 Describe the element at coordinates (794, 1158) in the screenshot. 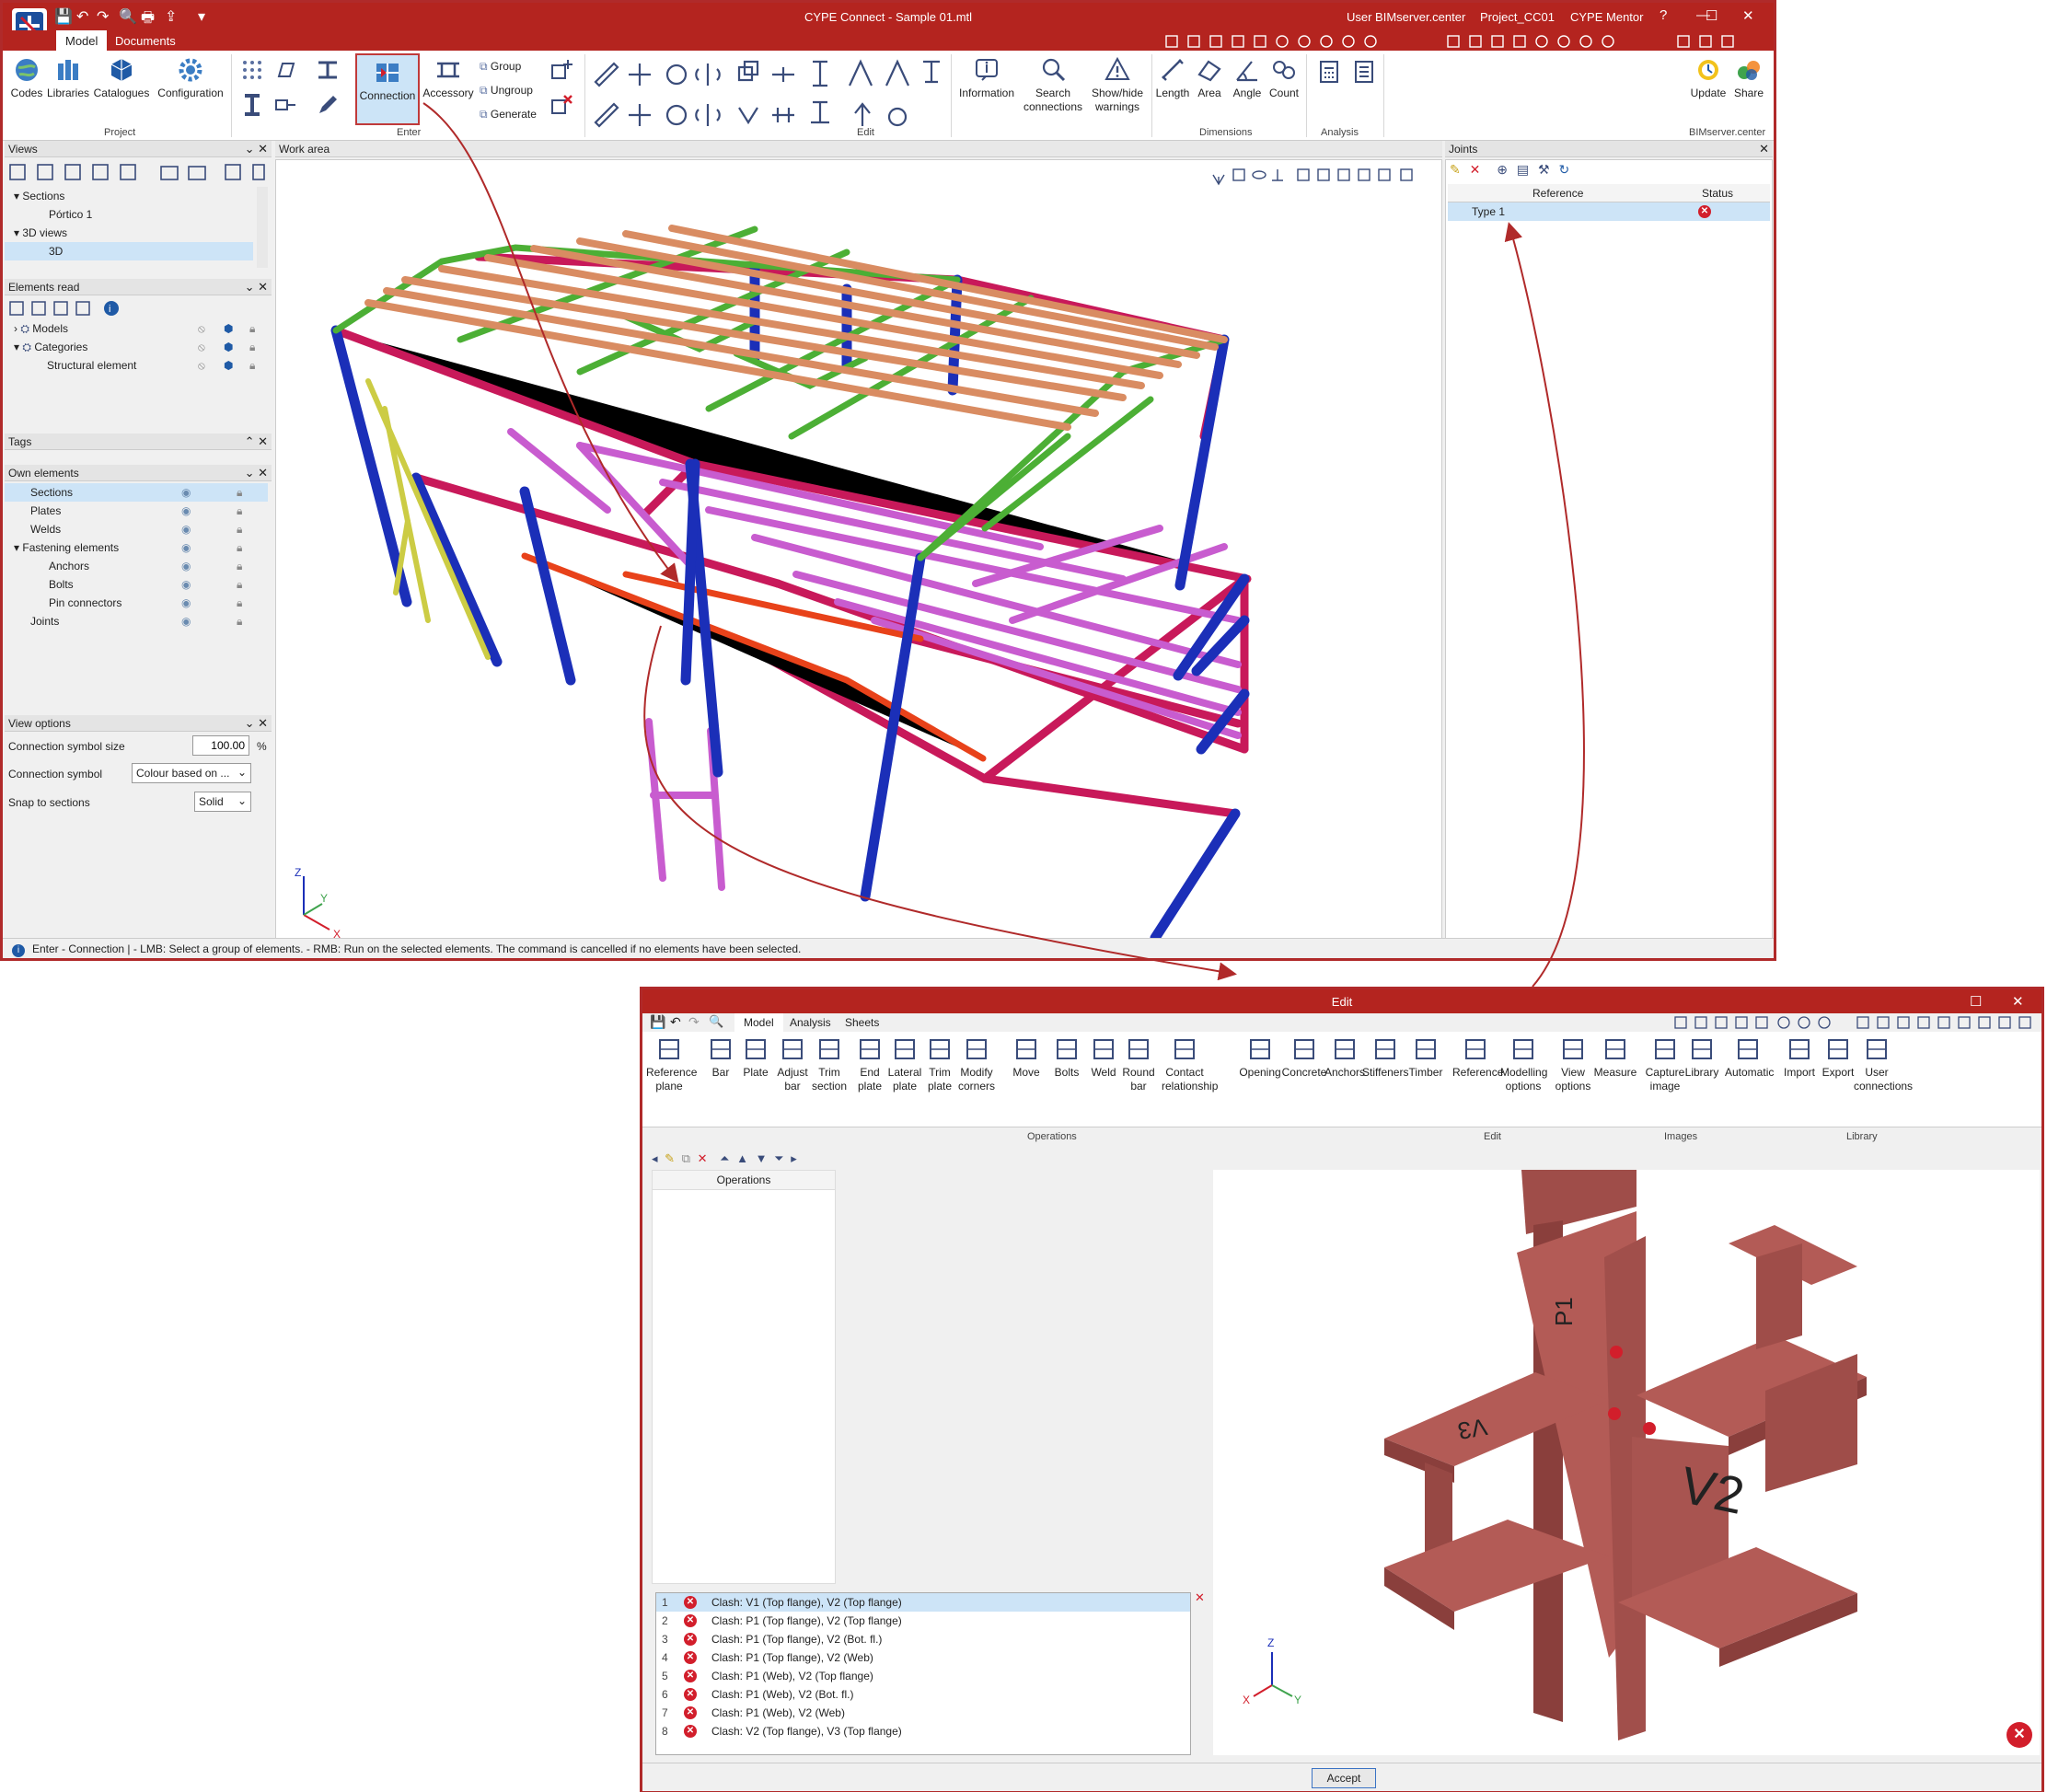

I see `chevron-right-icon: ▸` at that location.